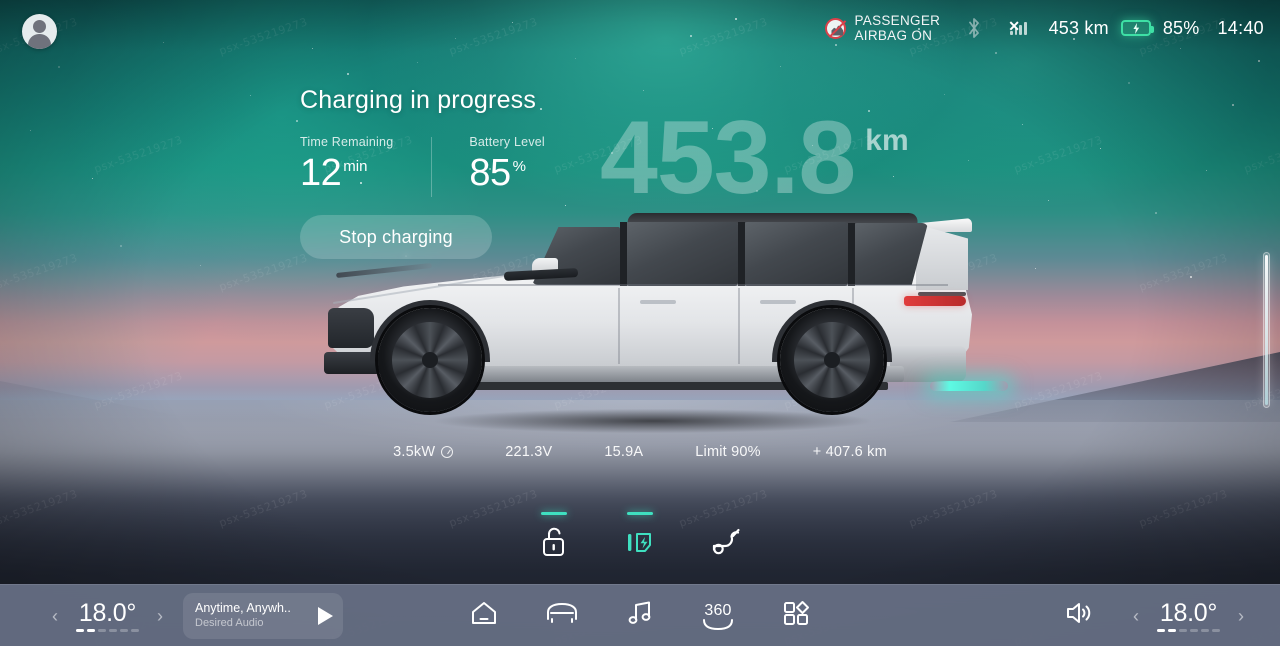 The height and width of the screenshot is (646, 1280). I want to click on unlock-active-indicator, so click(554, 513).